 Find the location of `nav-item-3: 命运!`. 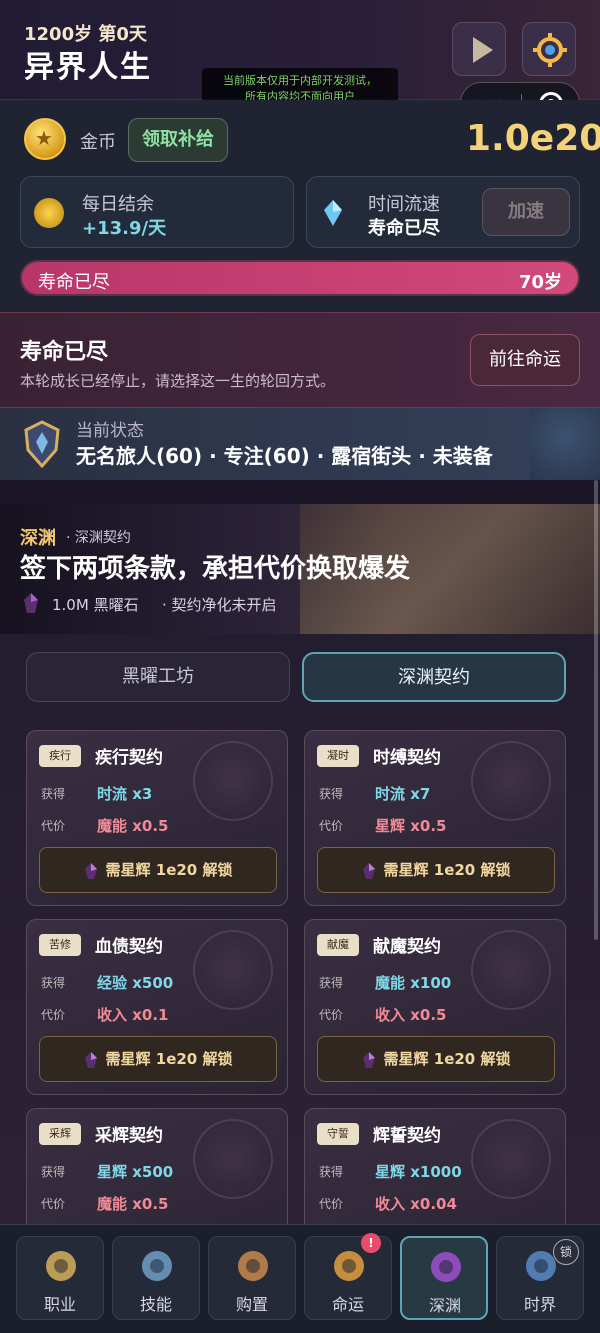

nav-item-3: 命运! is located at coordinates (348, 1276).